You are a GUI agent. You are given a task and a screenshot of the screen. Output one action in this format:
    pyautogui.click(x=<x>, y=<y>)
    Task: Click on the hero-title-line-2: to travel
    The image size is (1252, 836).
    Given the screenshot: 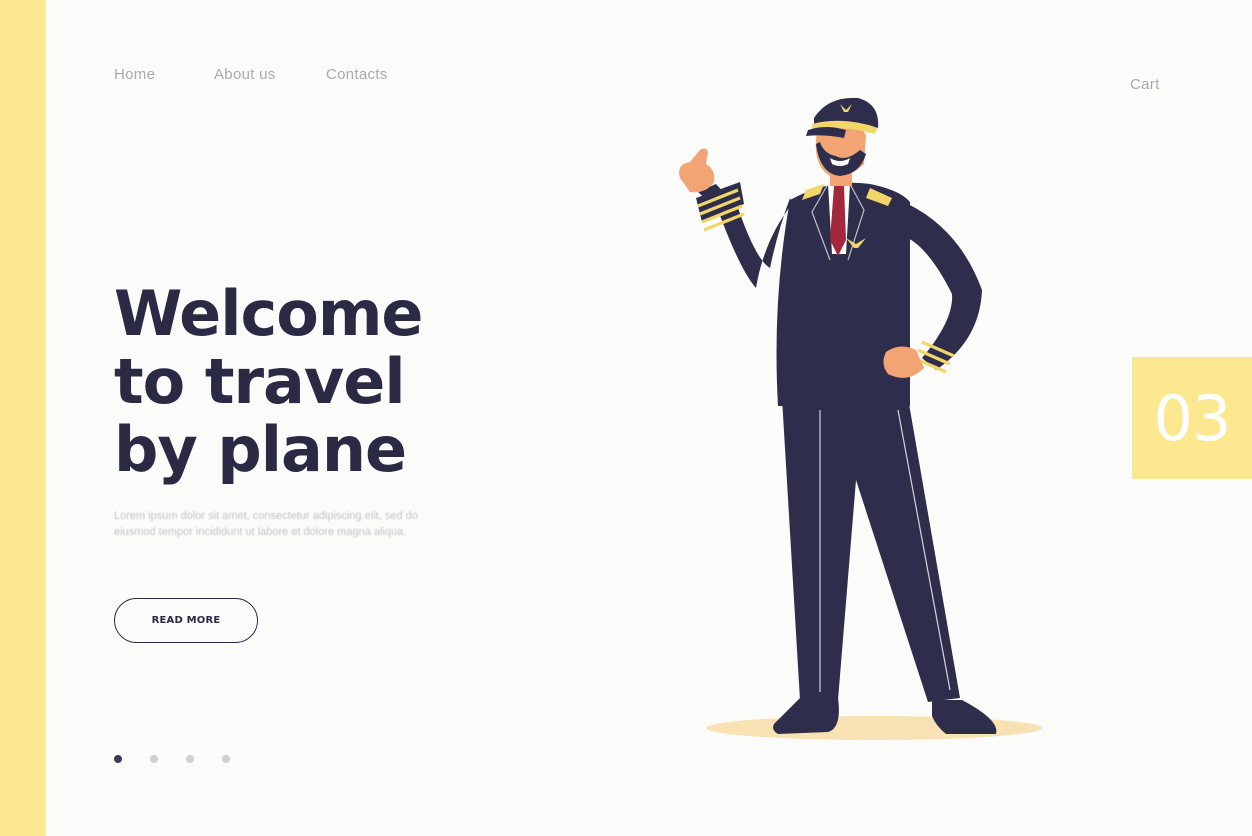 What is the action you would take?
    pyautogui.click(x=260, y=381)
    